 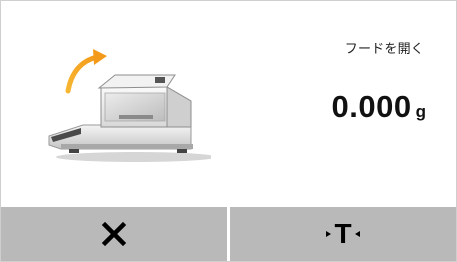 What do you see at coordinates (384, 48) in the screenshot?
I see `instruction-text: フードを開く` at bounding box center [384, 48].